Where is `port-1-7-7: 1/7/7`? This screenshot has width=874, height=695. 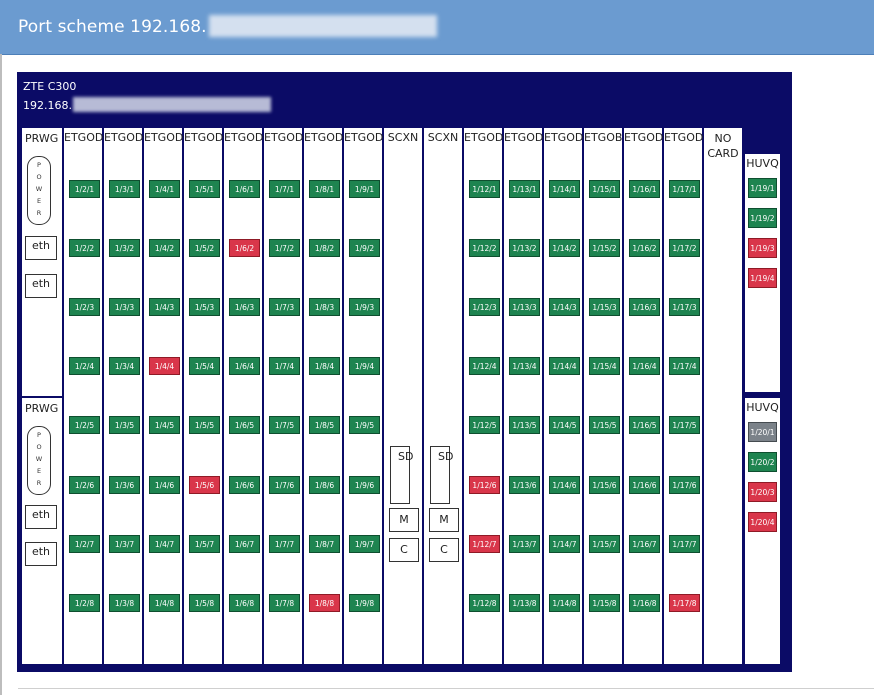
port-1-7-7: 1/7/7 is located at coordinates (284, 544).